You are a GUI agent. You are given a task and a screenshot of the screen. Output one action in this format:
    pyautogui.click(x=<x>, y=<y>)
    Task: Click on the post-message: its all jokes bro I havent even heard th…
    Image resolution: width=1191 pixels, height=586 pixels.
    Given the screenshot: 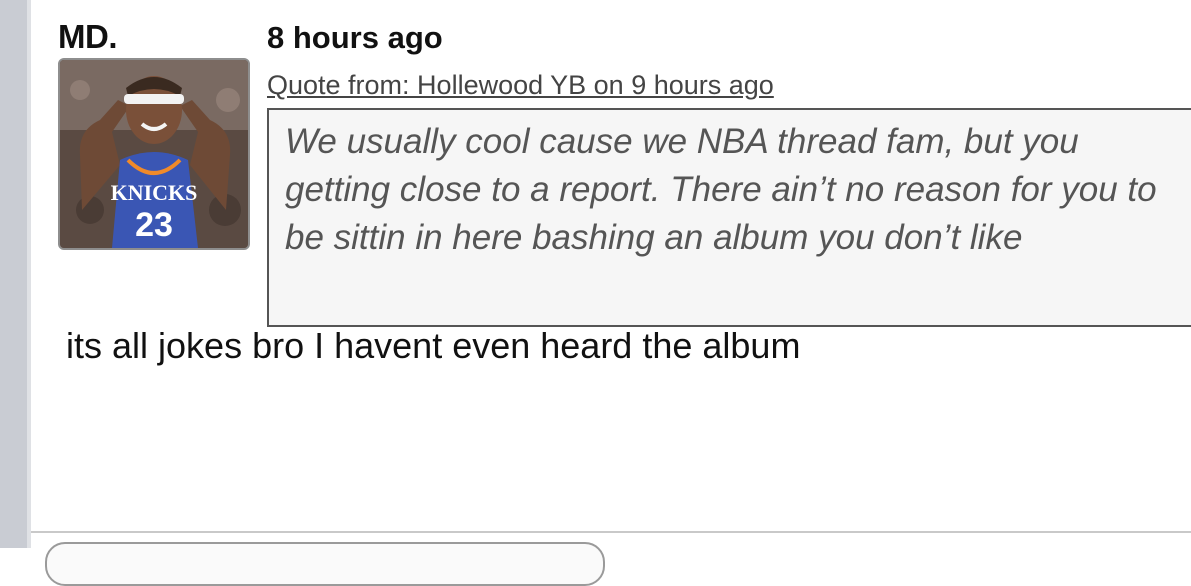 What is the action you would take?
    pyautogui.click(x=433, y=345)
    